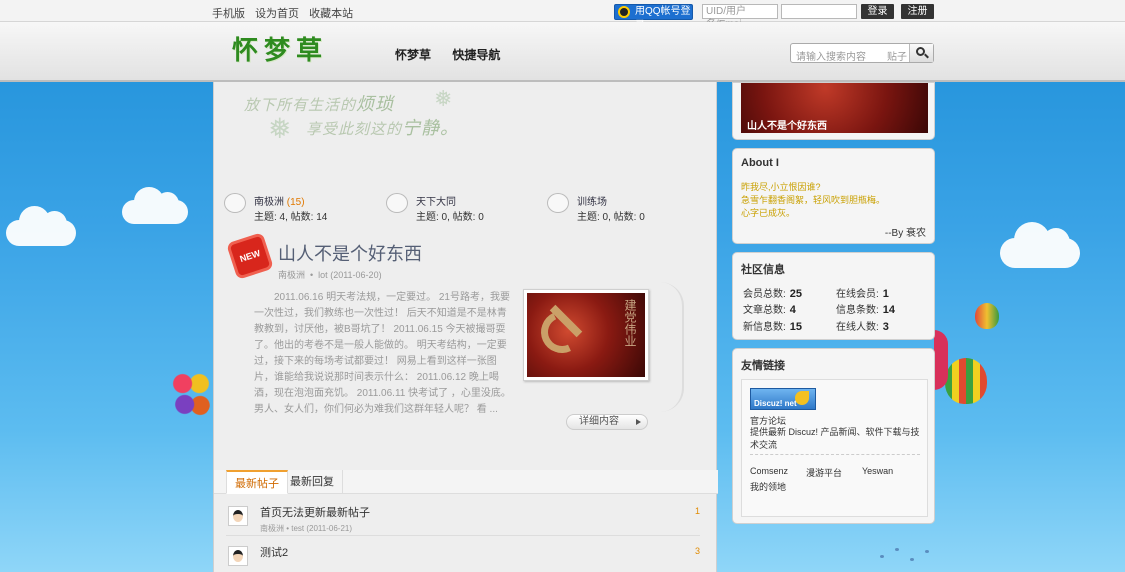  Describe the element at coordinates (653, 17) in the screenshot. I see `qq-login-button: 用QQ帐号登录` at that location.